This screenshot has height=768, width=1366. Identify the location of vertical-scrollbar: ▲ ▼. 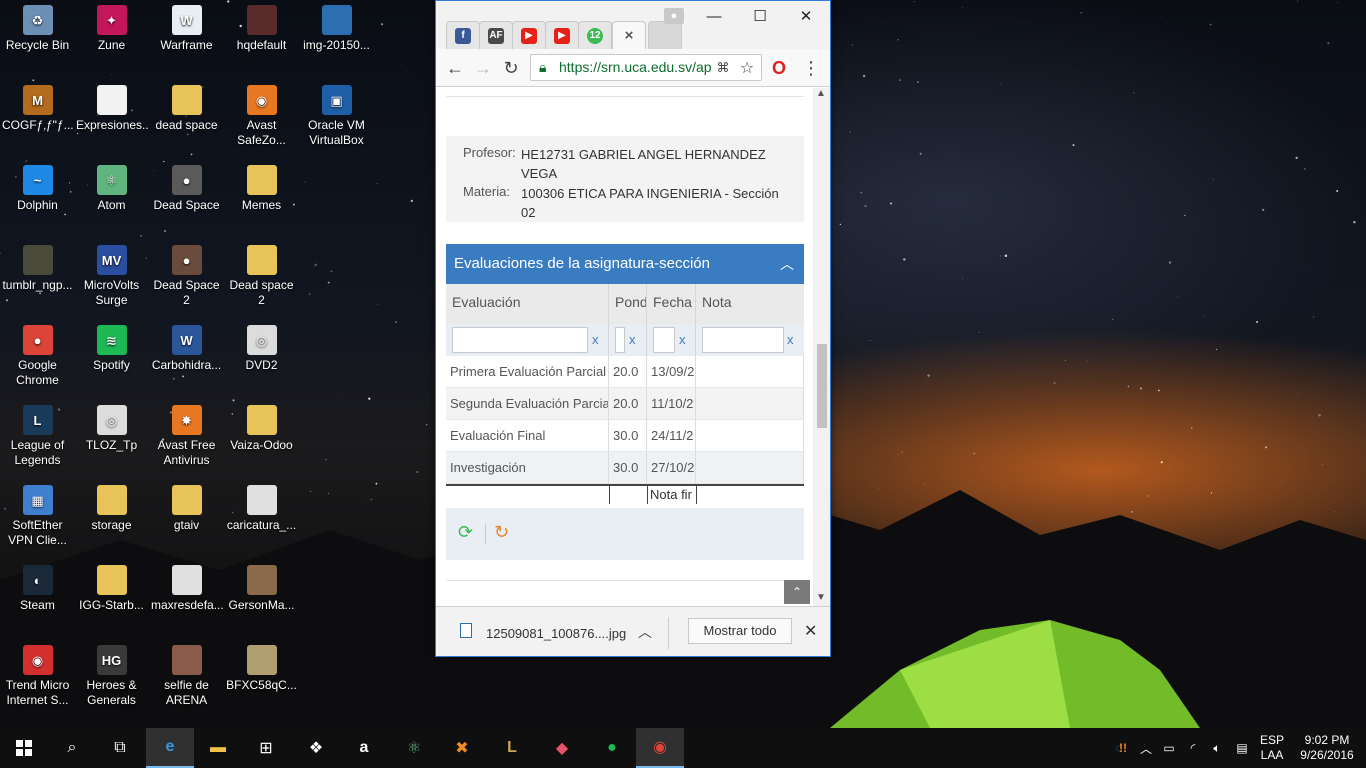
(821, 347).